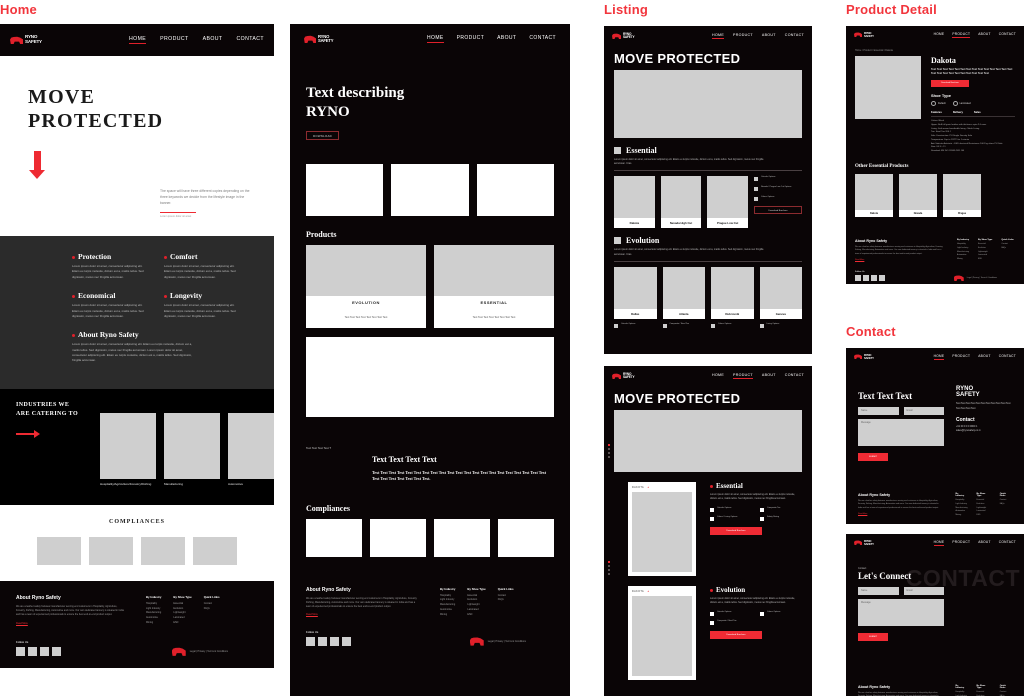  What do you see at coordinates (683, 292) in the screenshot?
I see `product-card: Atlanta` at bounding box center [683, 292].